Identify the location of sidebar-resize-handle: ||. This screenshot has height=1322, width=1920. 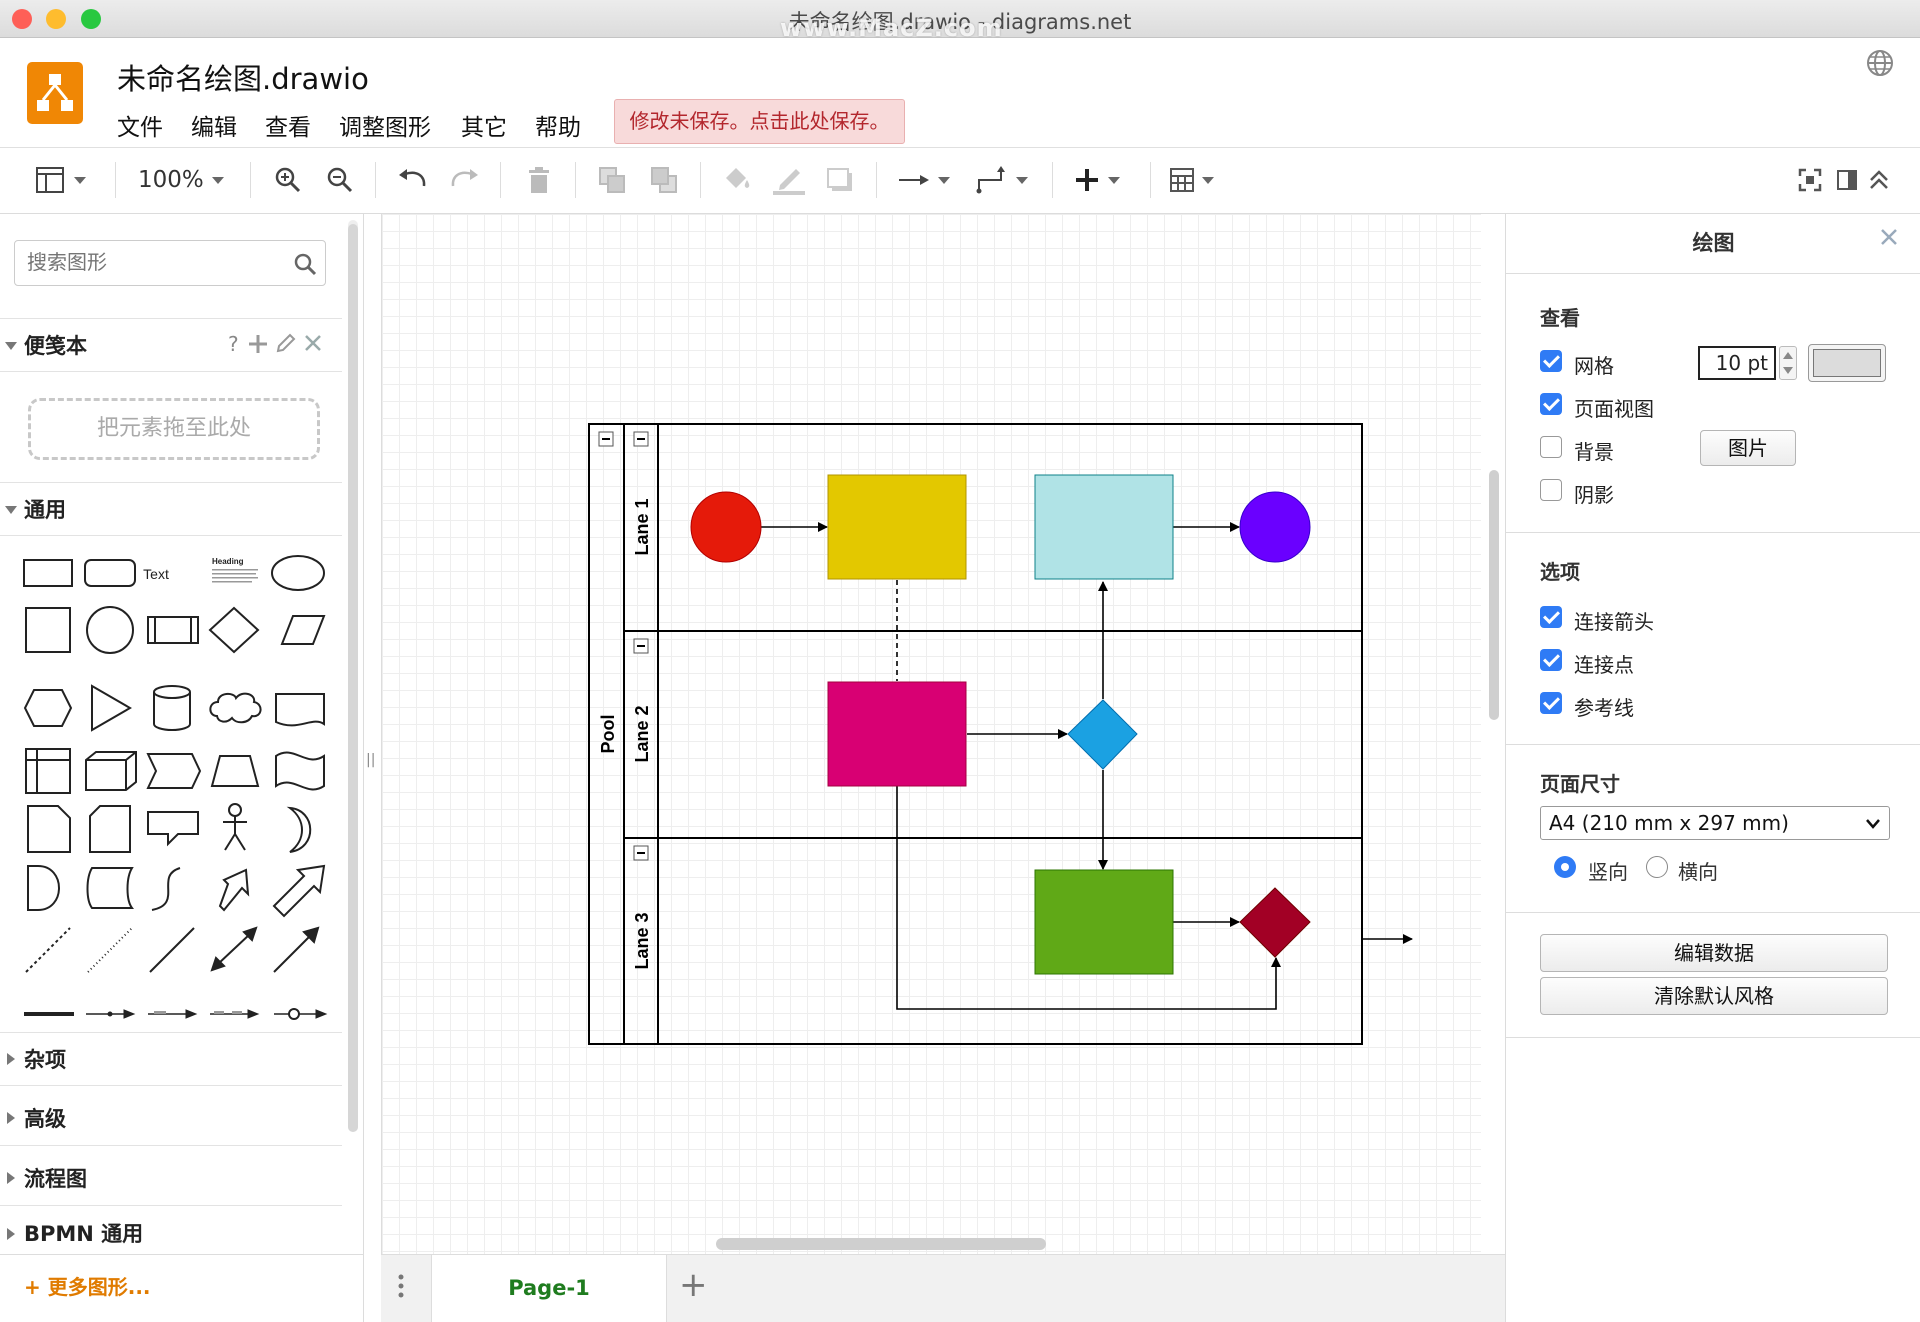
(370, 760).